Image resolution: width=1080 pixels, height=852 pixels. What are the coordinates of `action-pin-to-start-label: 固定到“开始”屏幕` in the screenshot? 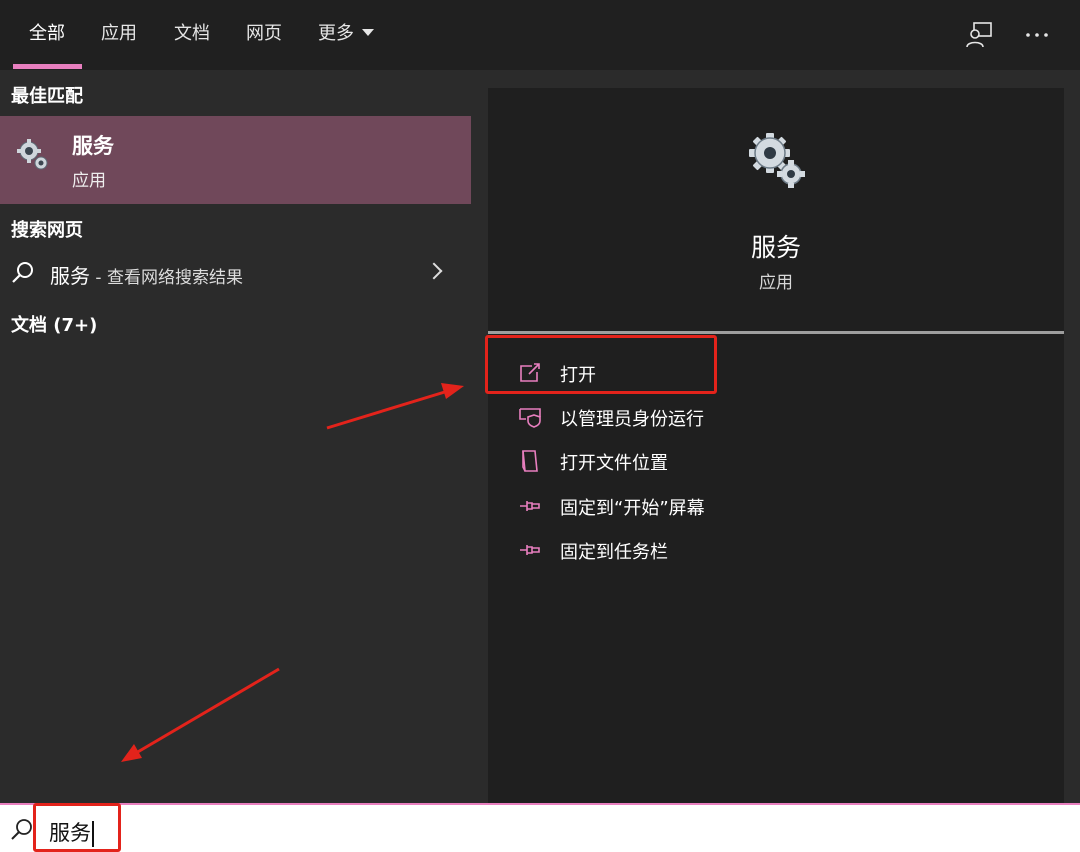 It's located at (632, 508).